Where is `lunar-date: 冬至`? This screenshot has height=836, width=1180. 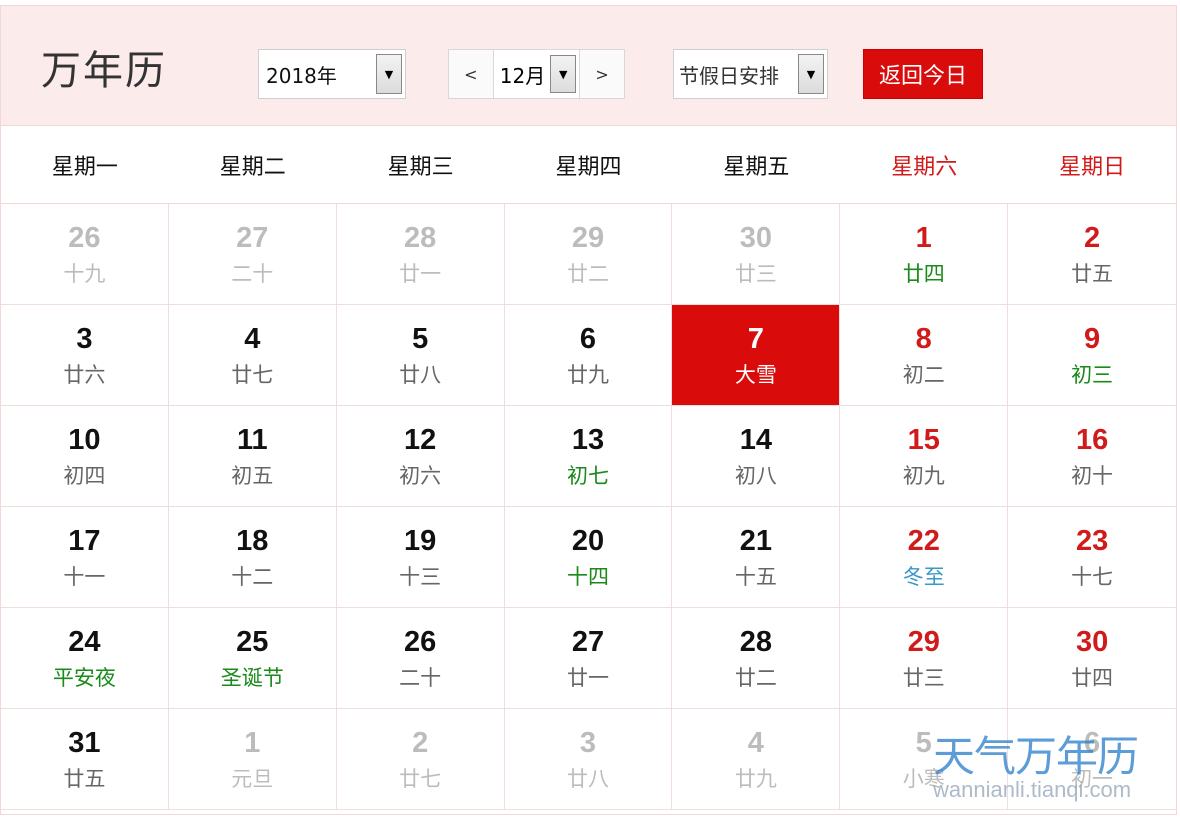
lunar-date: 冬至 is located at coordinates (923, 577).